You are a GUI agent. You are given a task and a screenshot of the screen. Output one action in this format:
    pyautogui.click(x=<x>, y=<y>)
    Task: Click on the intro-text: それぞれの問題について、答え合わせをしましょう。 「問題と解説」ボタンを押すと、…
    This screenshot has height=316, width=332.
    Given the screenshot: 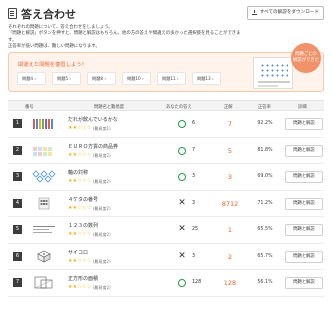 What is the action you would take?
    pyautogui.click(x=128, y=38)
    